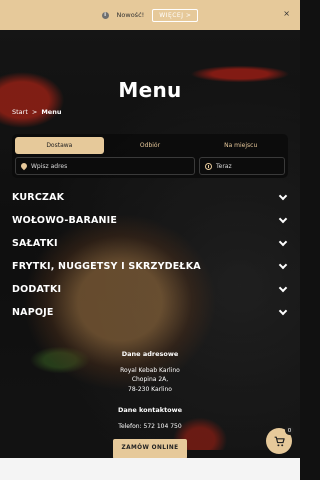 The height and width of the screenshot is (480, 320). Describe the element at coordinates (150, 469) in the screenshot. I see `bottom-strip` at that location.